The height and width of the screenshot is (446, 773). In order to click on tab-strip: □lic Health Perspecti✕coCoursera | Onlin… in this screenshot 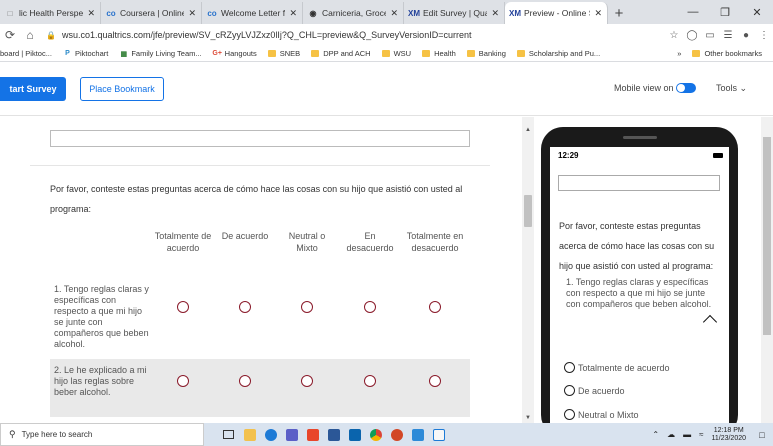, I will do `click(386, 12)`.